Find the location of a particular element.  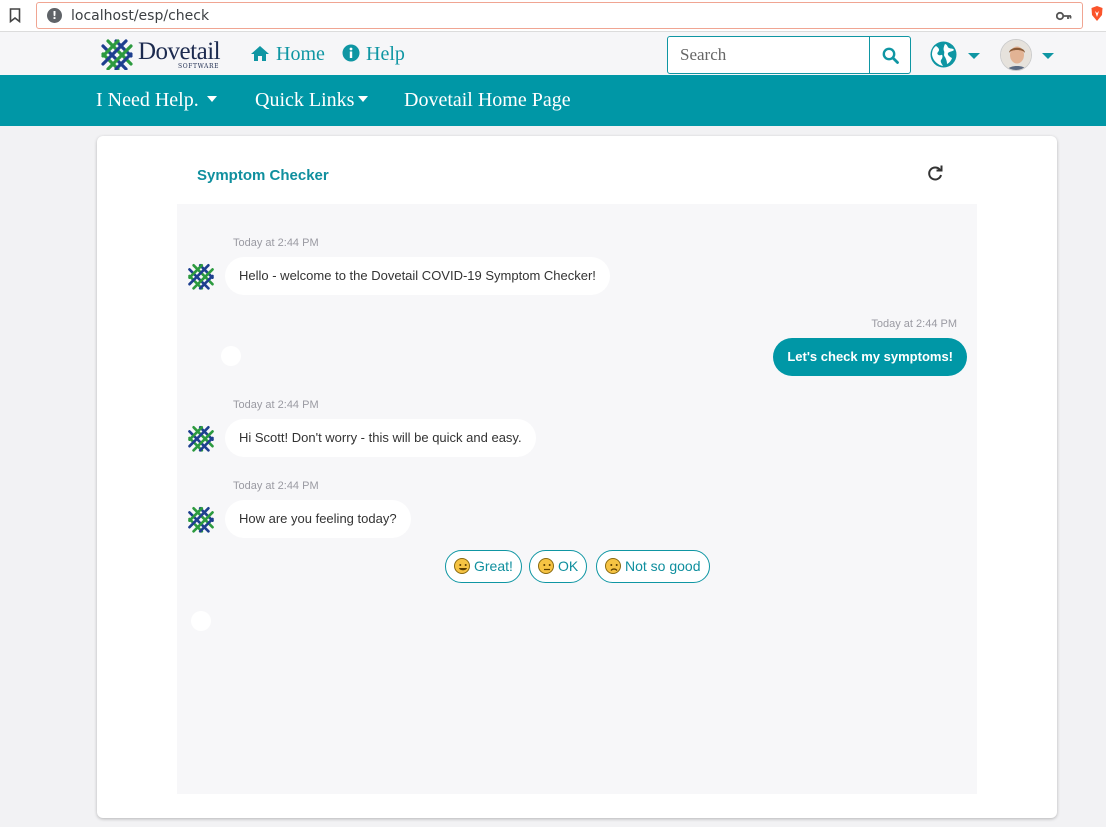

home-icon is located at coordinates (260, 53).